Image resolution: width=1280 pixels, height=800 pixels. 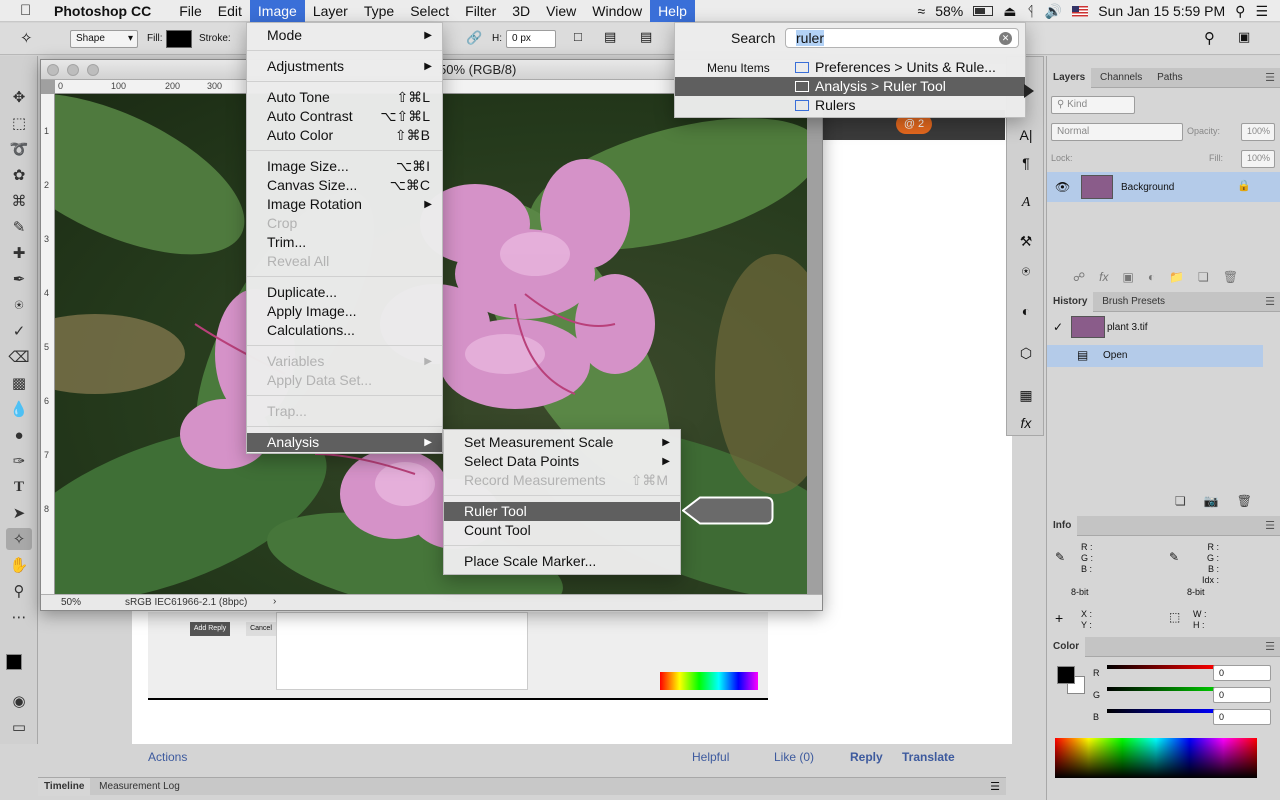 What do you see at coordinates (908, 105) in the screenshot?
I see `help-result-rulers: Rulers` at bounding box center [908, 105].